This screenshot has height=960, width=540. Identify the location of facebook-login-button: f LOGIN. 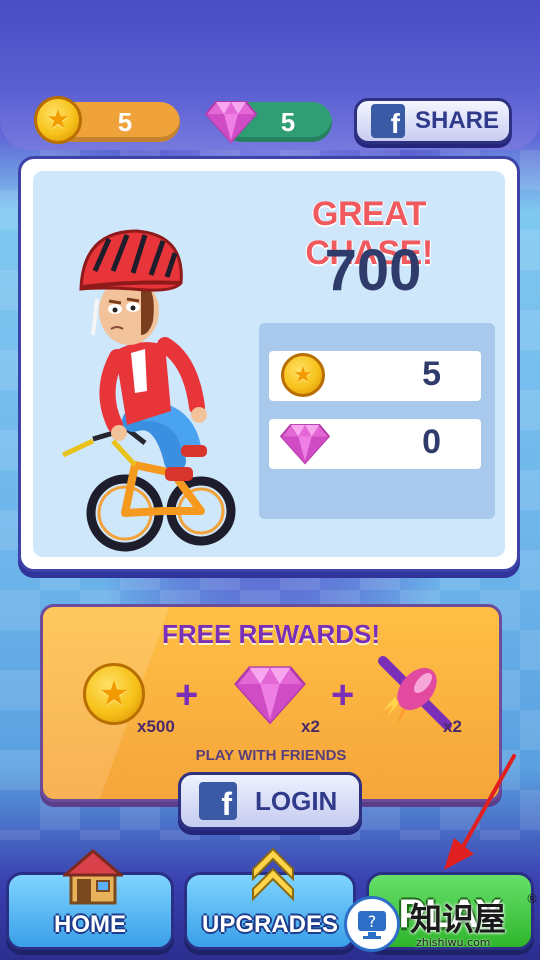
(270, 801).